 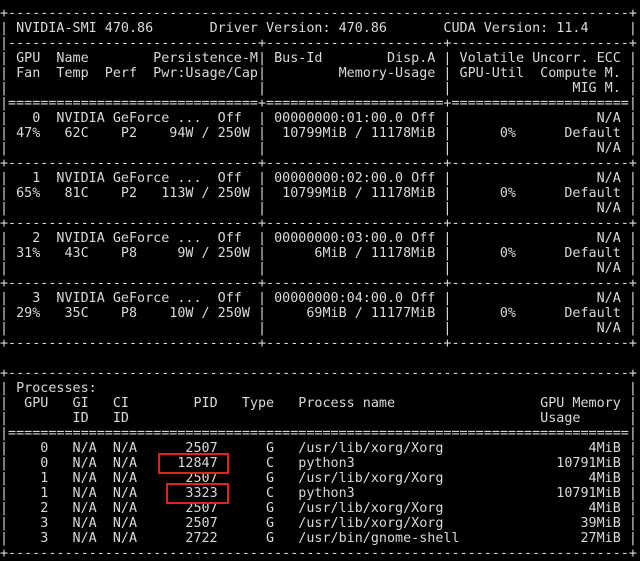 What do you see at coordinates (81, 463) in the screenshot?
I see `line-text: | 0 N/A N/A` at bounding box center [81, 463].